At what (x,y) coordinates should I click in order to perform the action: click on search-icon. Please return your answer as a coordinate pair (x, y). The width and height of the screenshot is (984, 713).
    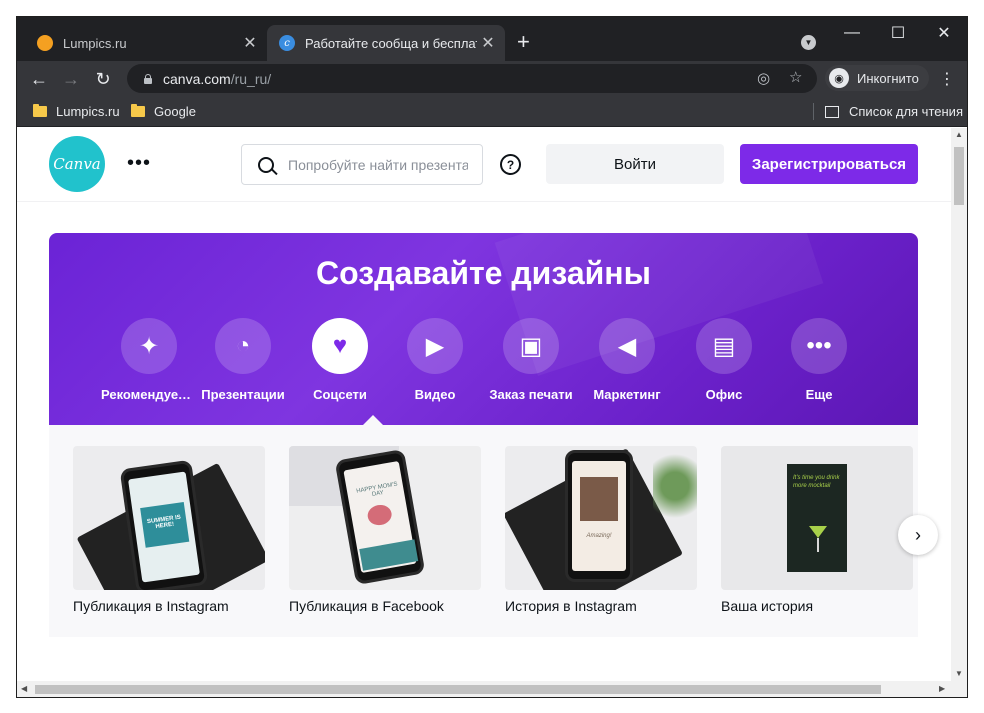
    Looking at the image, I should click on (266, 164).